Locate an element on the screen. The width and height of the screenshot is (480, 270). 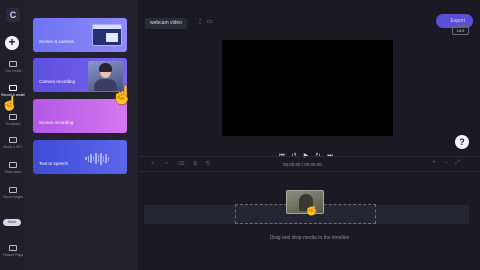
rail-item-label: Stock video is located at coordinates (13, 172).